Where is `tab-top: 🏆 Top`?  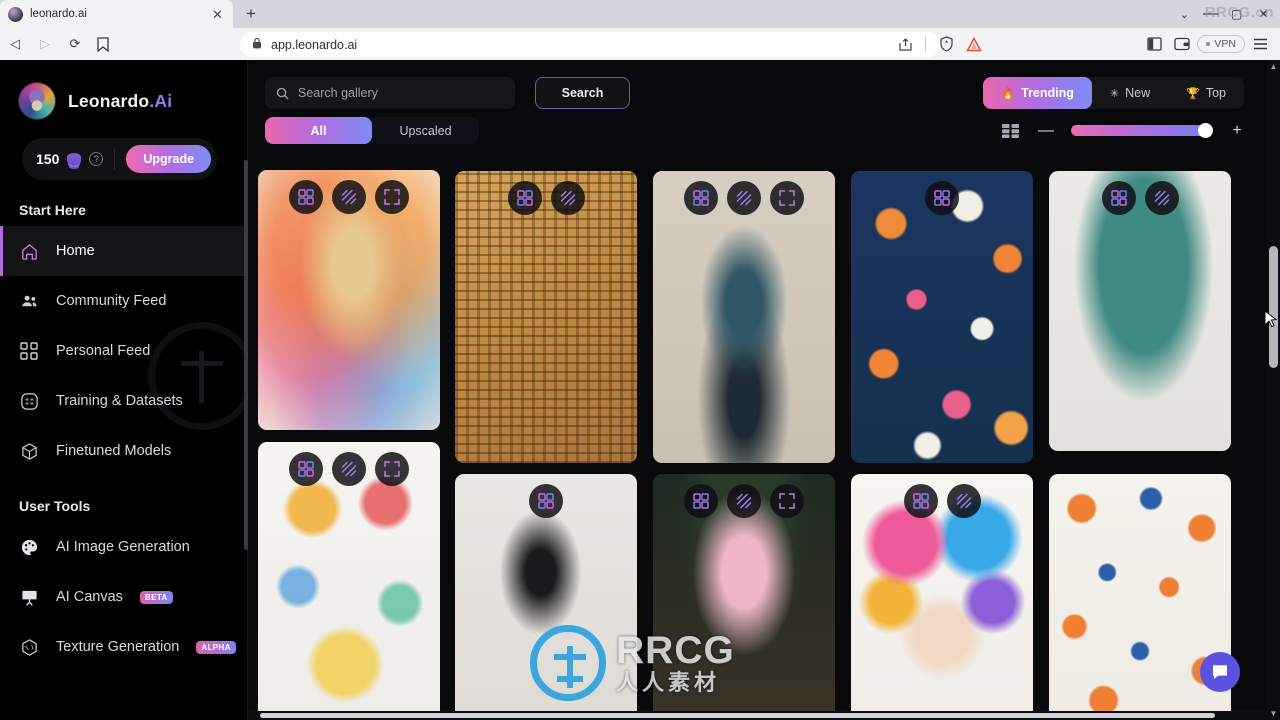 tab-top: 🏆 Top is located at coordinates (1206, 93).